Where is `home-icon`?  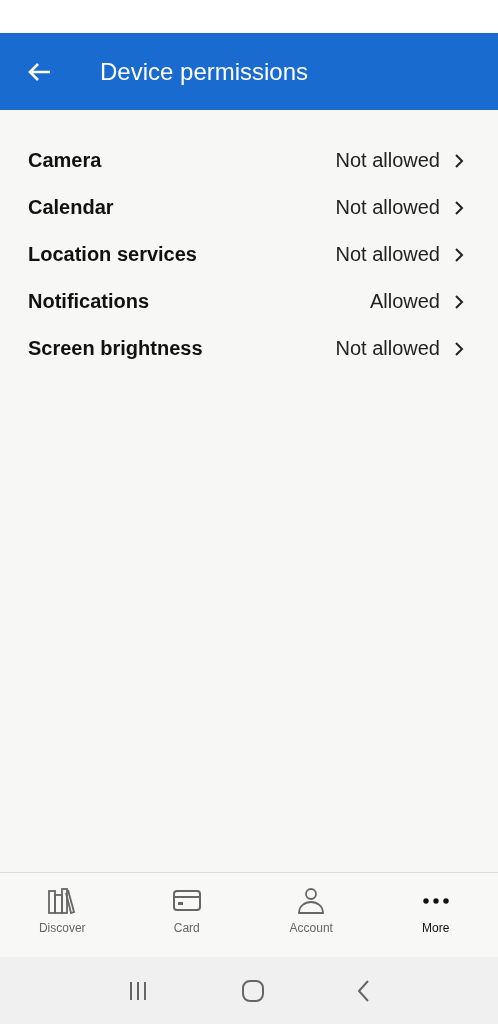 home-icon is located at coordinates (253, 990).